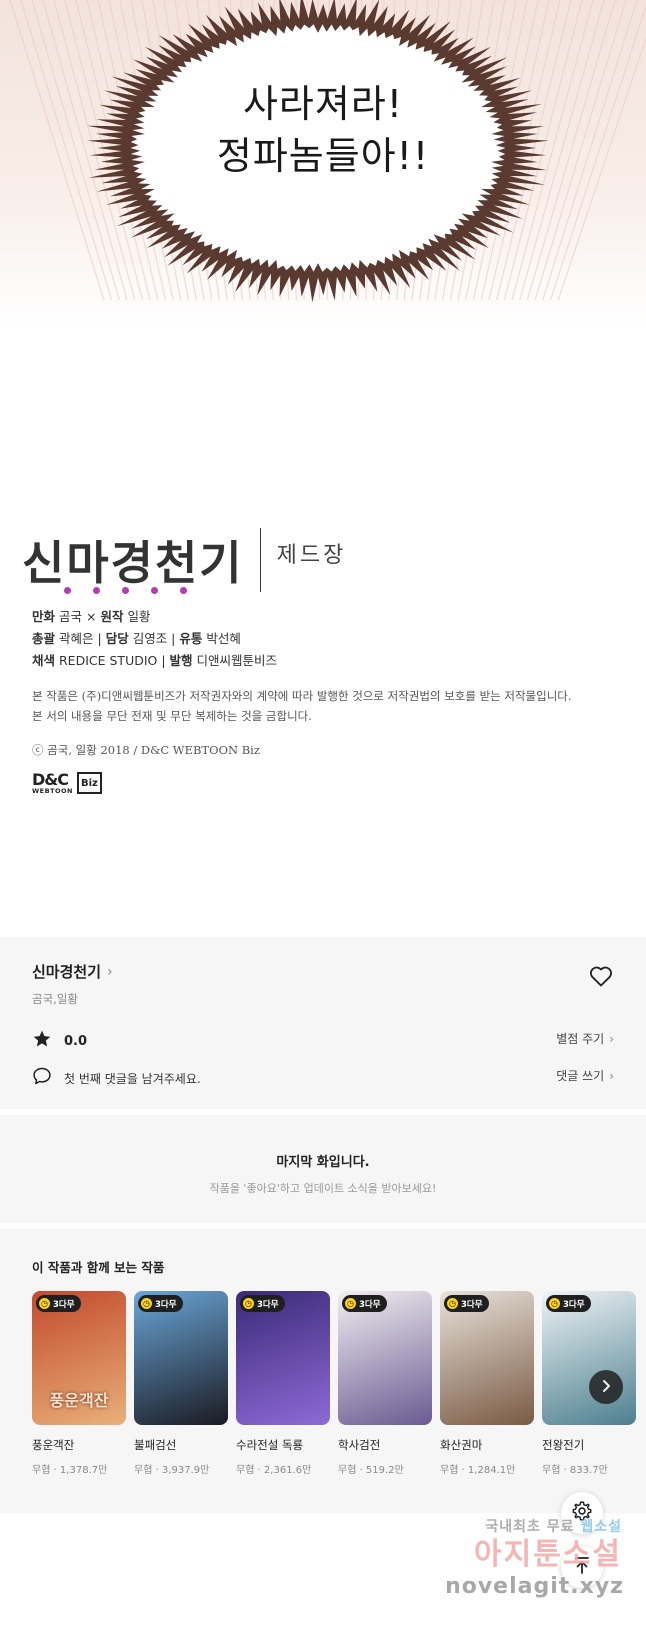 The height and width of the screenshot is (1631, 646). I want to click on recommendation-title: 학사검전, so click(359, 1445).